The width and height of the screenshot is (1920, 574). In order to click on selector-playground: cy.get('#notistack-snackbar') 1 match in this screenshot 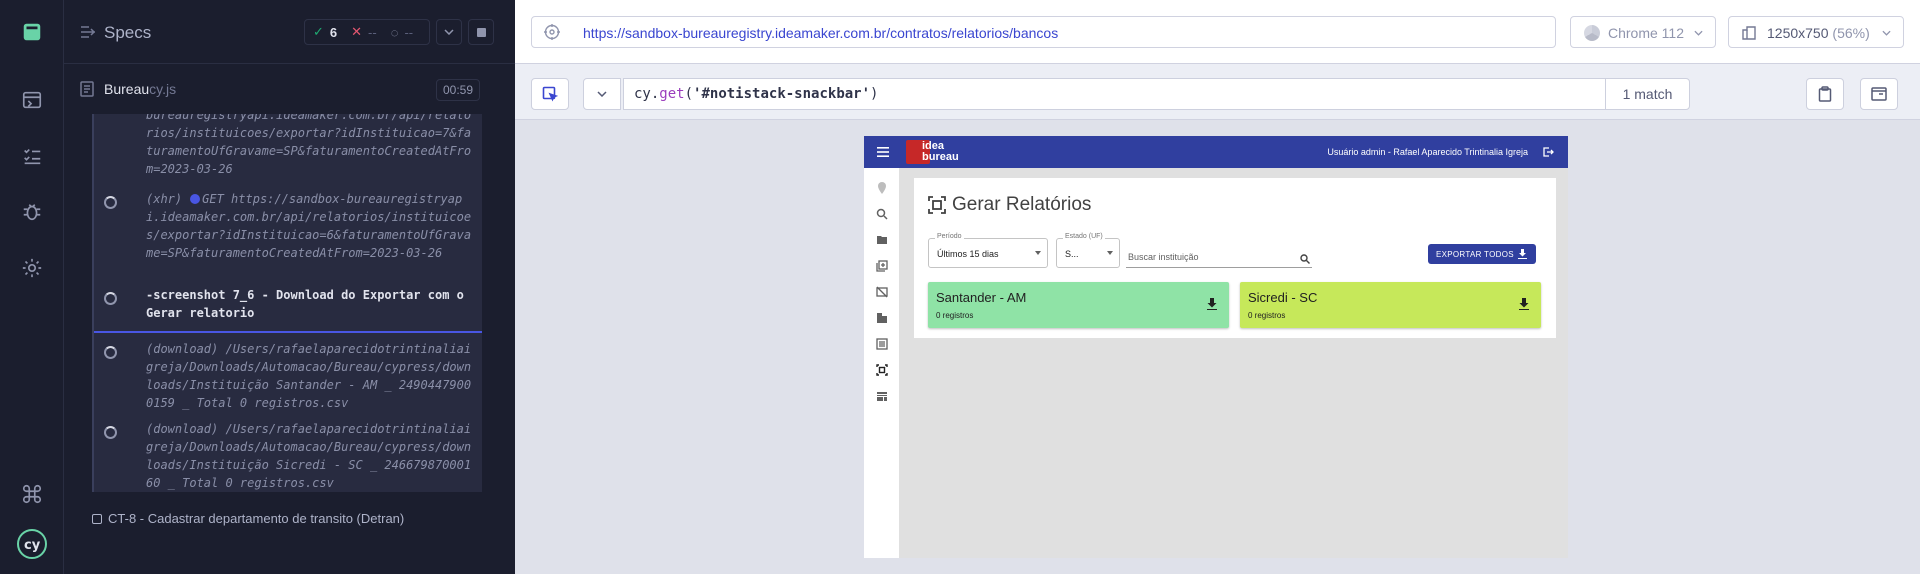, I will do `click(1217, 92)`.